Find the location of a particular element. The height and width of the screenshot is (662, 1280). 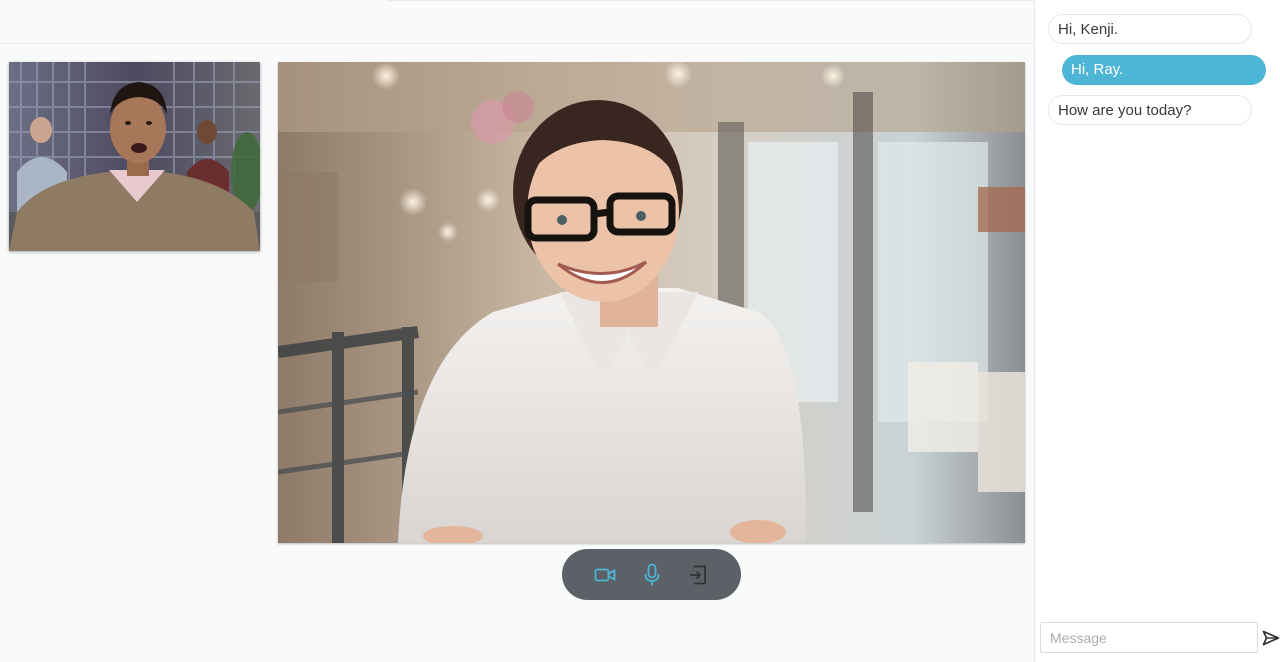

self-video-thumbnail is located at coordinates (134, 156).